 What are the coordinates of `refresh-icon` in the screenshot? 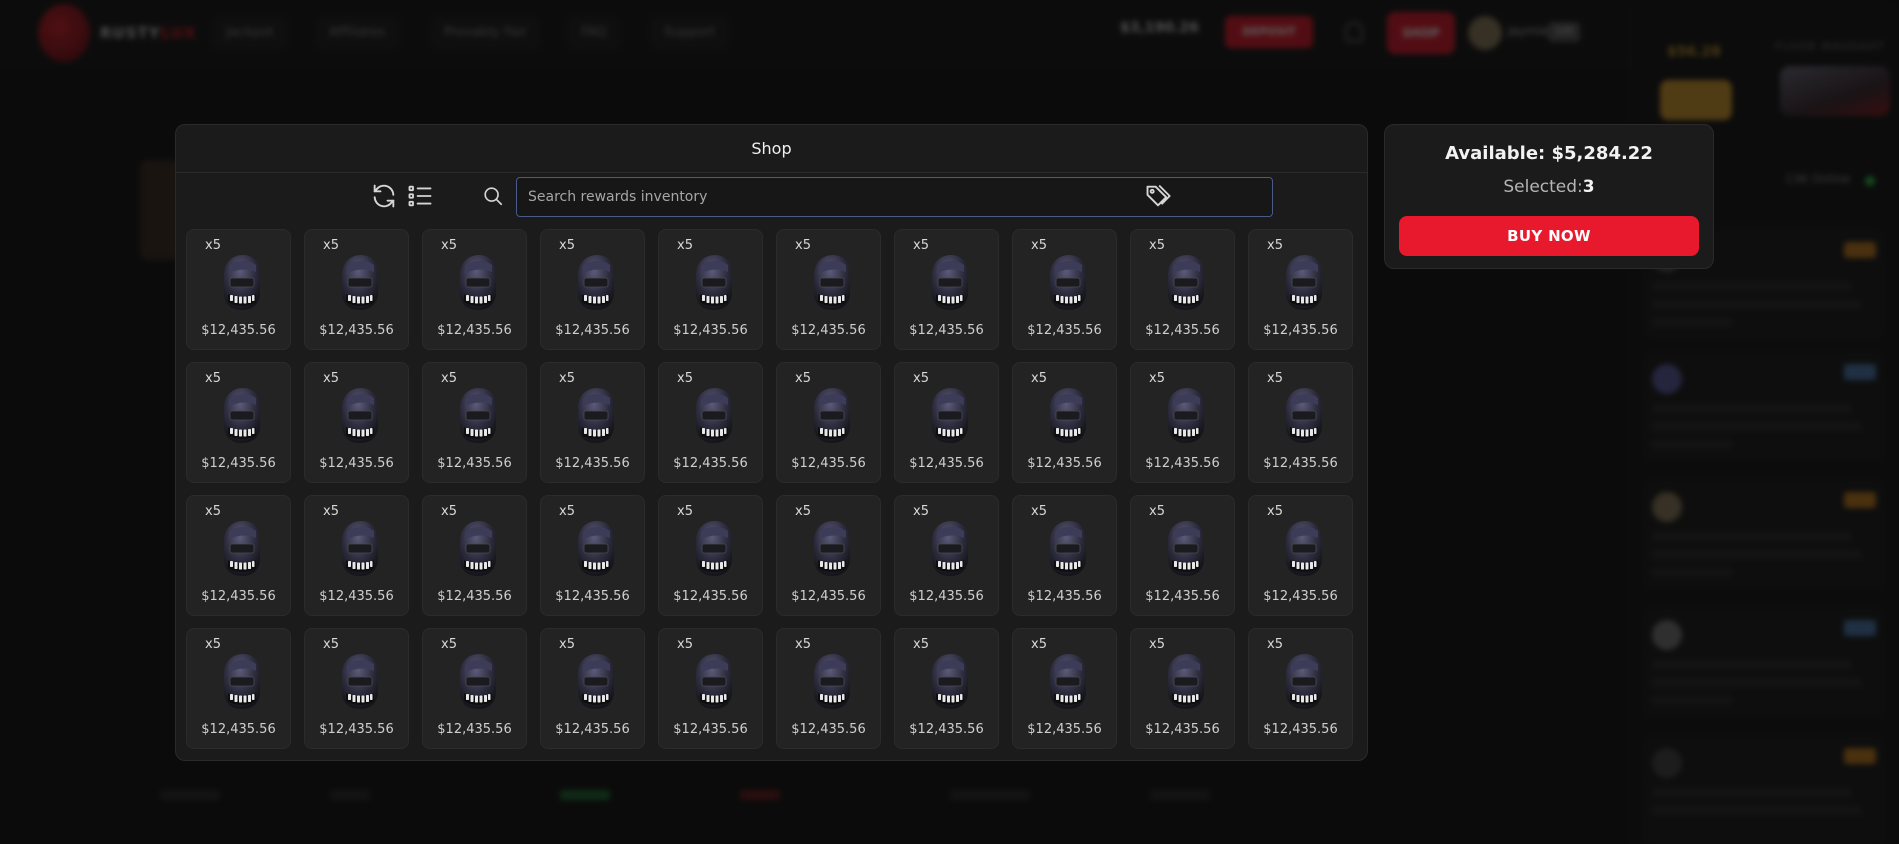 It's located at (384, 196).